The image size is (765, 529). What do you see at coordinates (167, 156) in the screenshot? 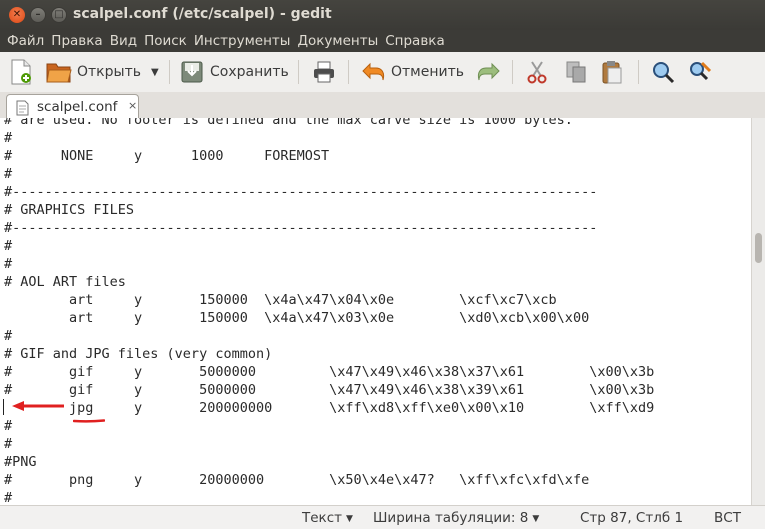
I see `code-line: # NONE y 1000 FOREMOST` at bounding box center [167, 156].